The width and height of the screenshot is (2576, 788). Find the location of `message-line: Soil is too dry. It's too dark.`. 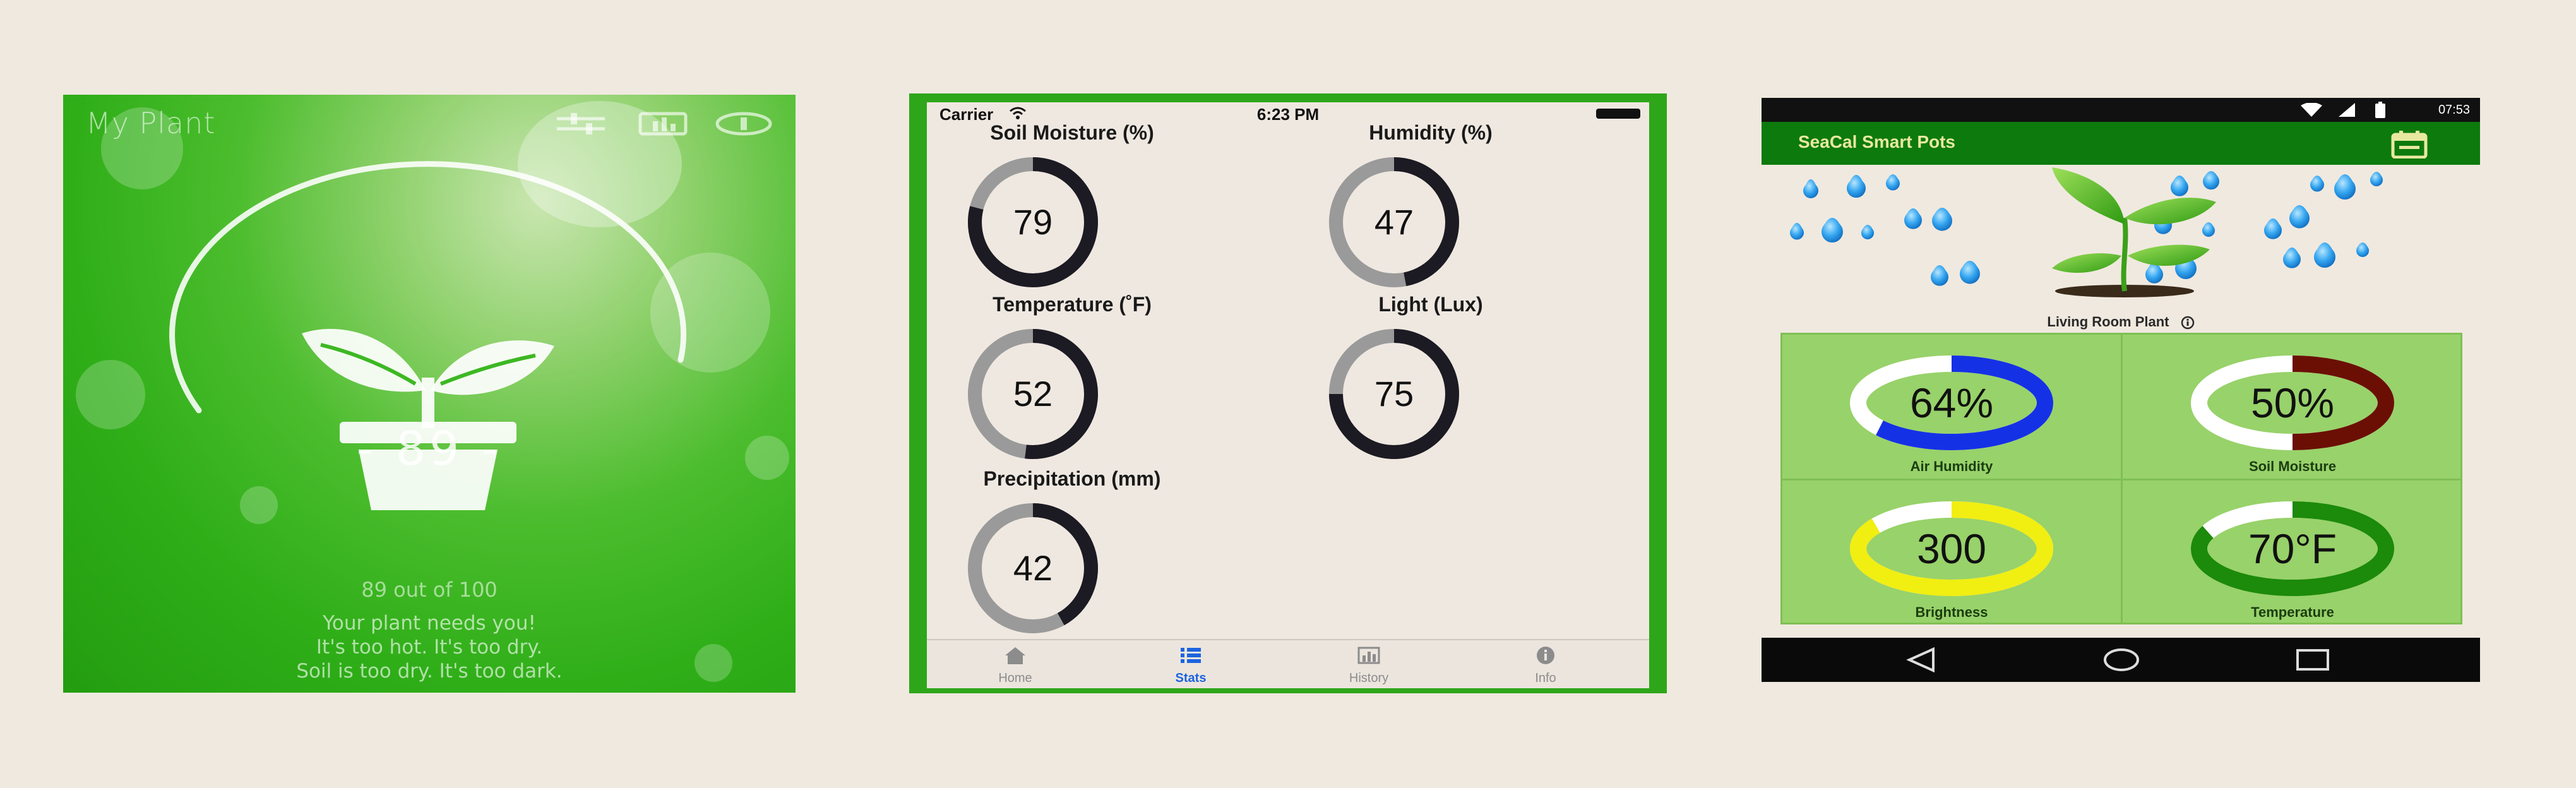

message-line: Soil is too dry. It's too dark. is located at coordinates (429, 671).